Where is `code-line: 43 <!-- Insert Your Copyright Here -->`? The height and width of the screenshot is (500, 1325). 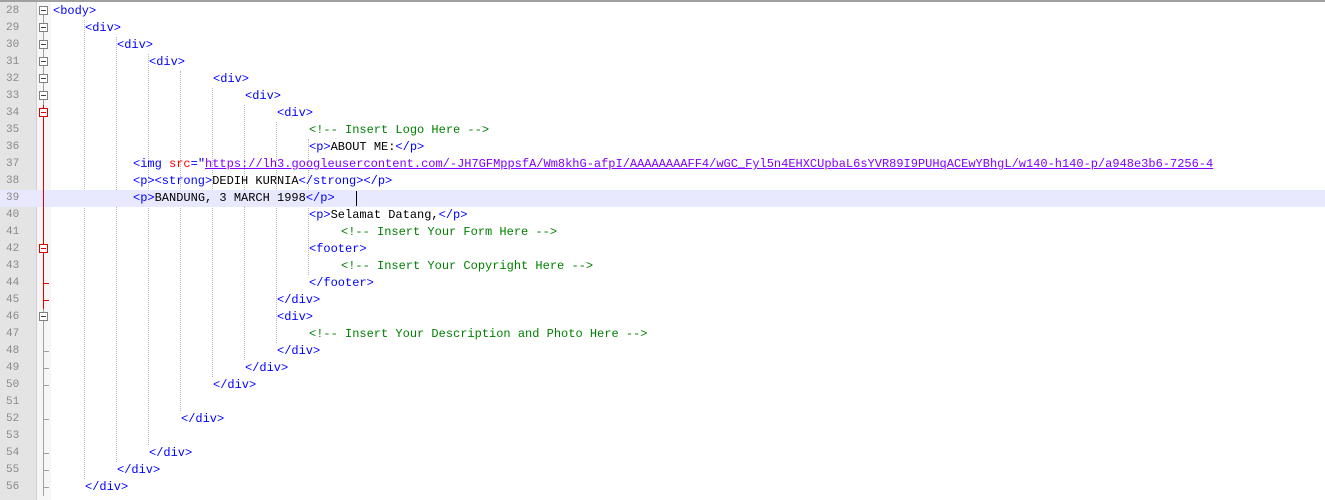 code-line: 43 <!-- Insert Your Copyright Here --> is located at coordinates (662, 266).